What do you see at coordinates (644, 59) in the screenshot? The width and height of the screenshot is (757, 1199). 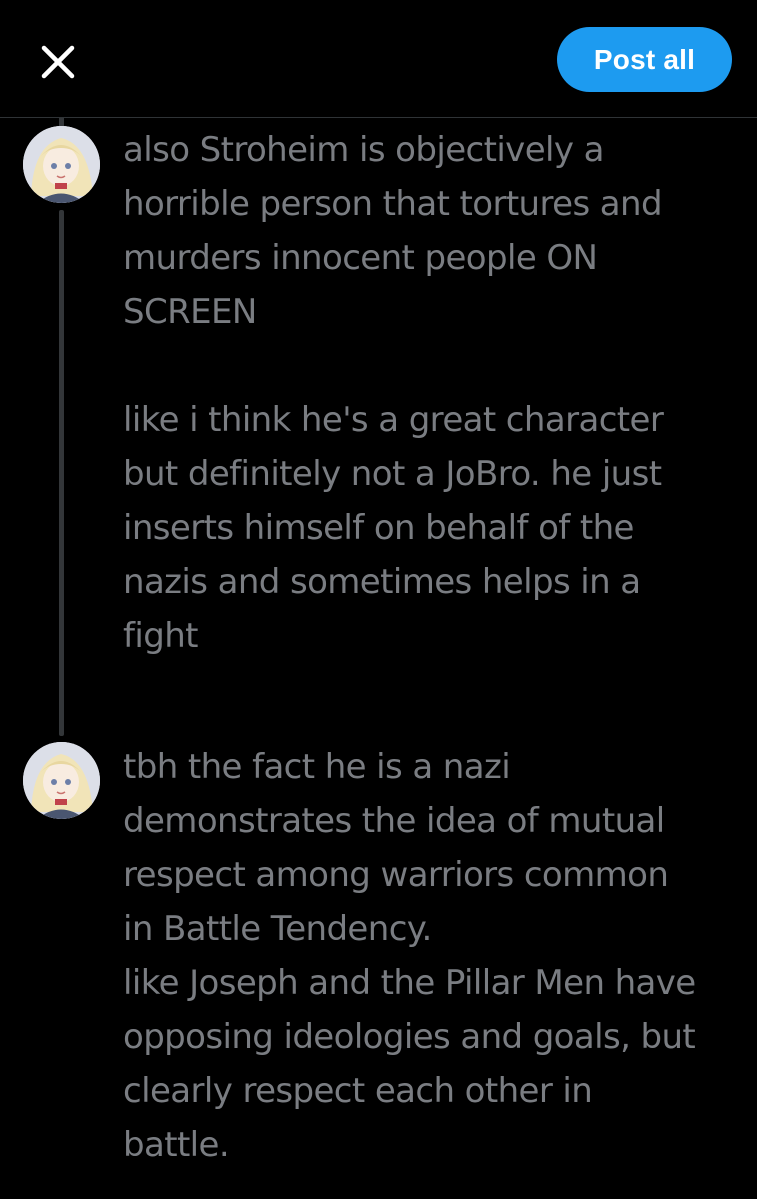 I see `post-all-button: Post all` at bounding box center [644, 59].